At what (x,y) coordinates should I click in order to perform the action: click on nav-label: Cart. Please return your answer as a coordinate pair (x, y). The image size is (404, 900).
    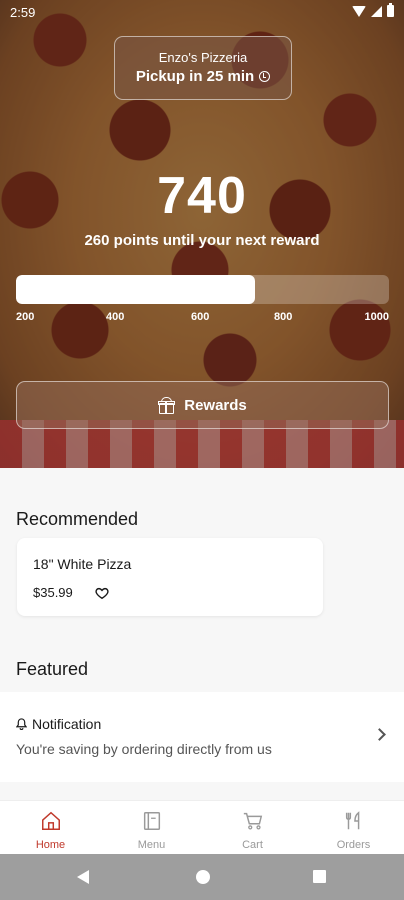
    Looking at the image, I should click on (252, 845).